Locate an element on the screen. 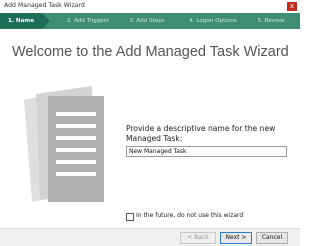 This screenshot has height=246, width=320. next-button: Next > is located at coordinates (236, 238).